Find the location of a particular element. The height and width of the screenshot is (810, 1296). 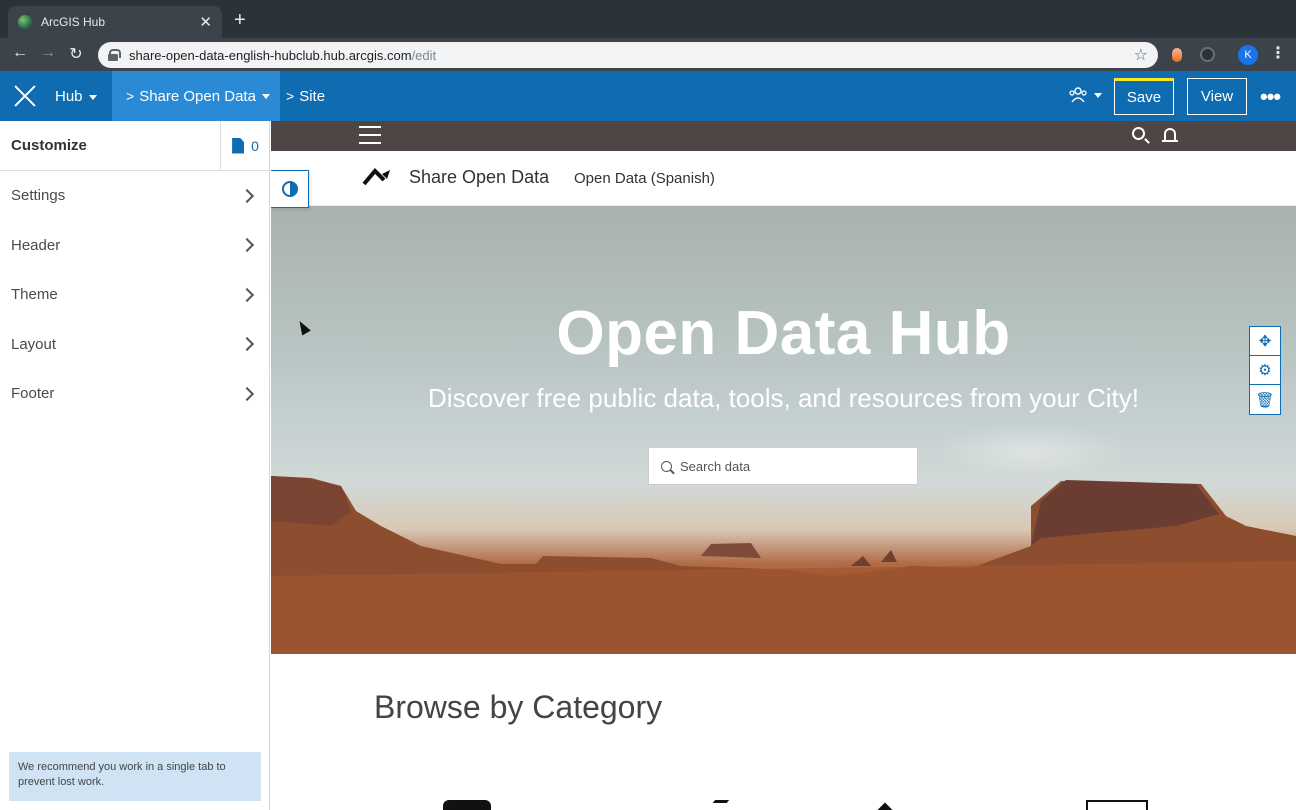

document-icon is located at coordinates (238, 145).